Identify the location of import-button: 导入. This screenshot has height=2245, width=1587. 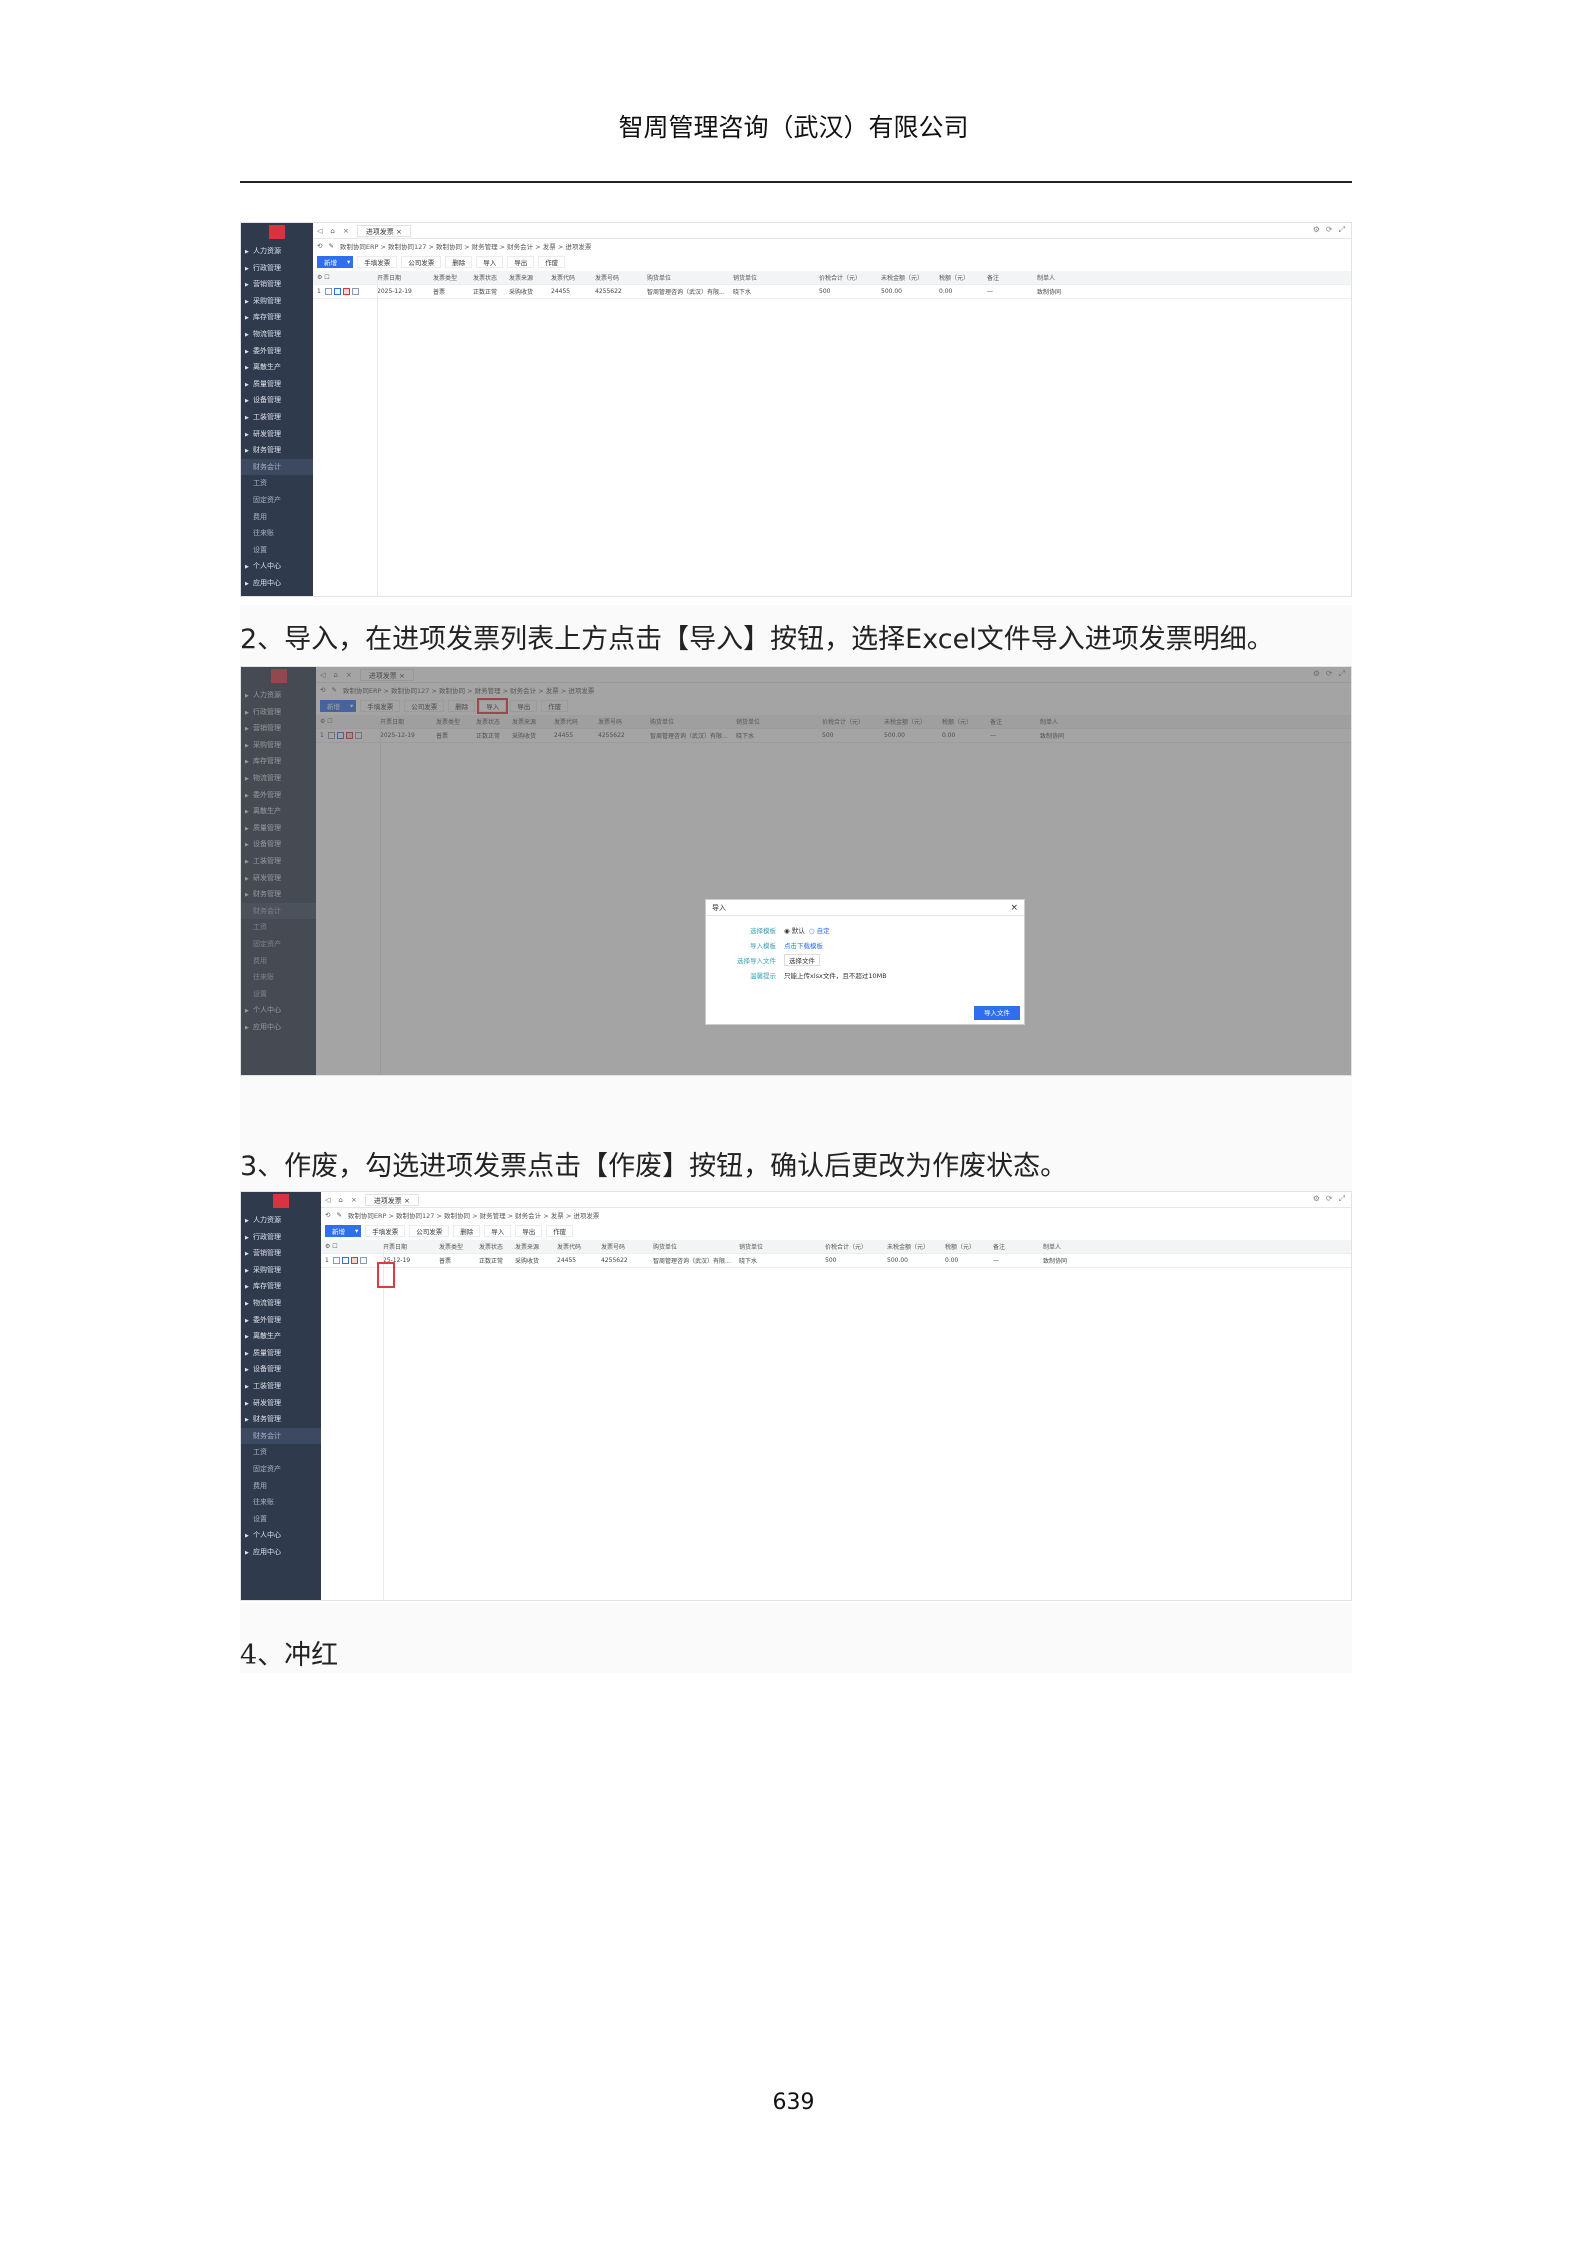
(490, 262).